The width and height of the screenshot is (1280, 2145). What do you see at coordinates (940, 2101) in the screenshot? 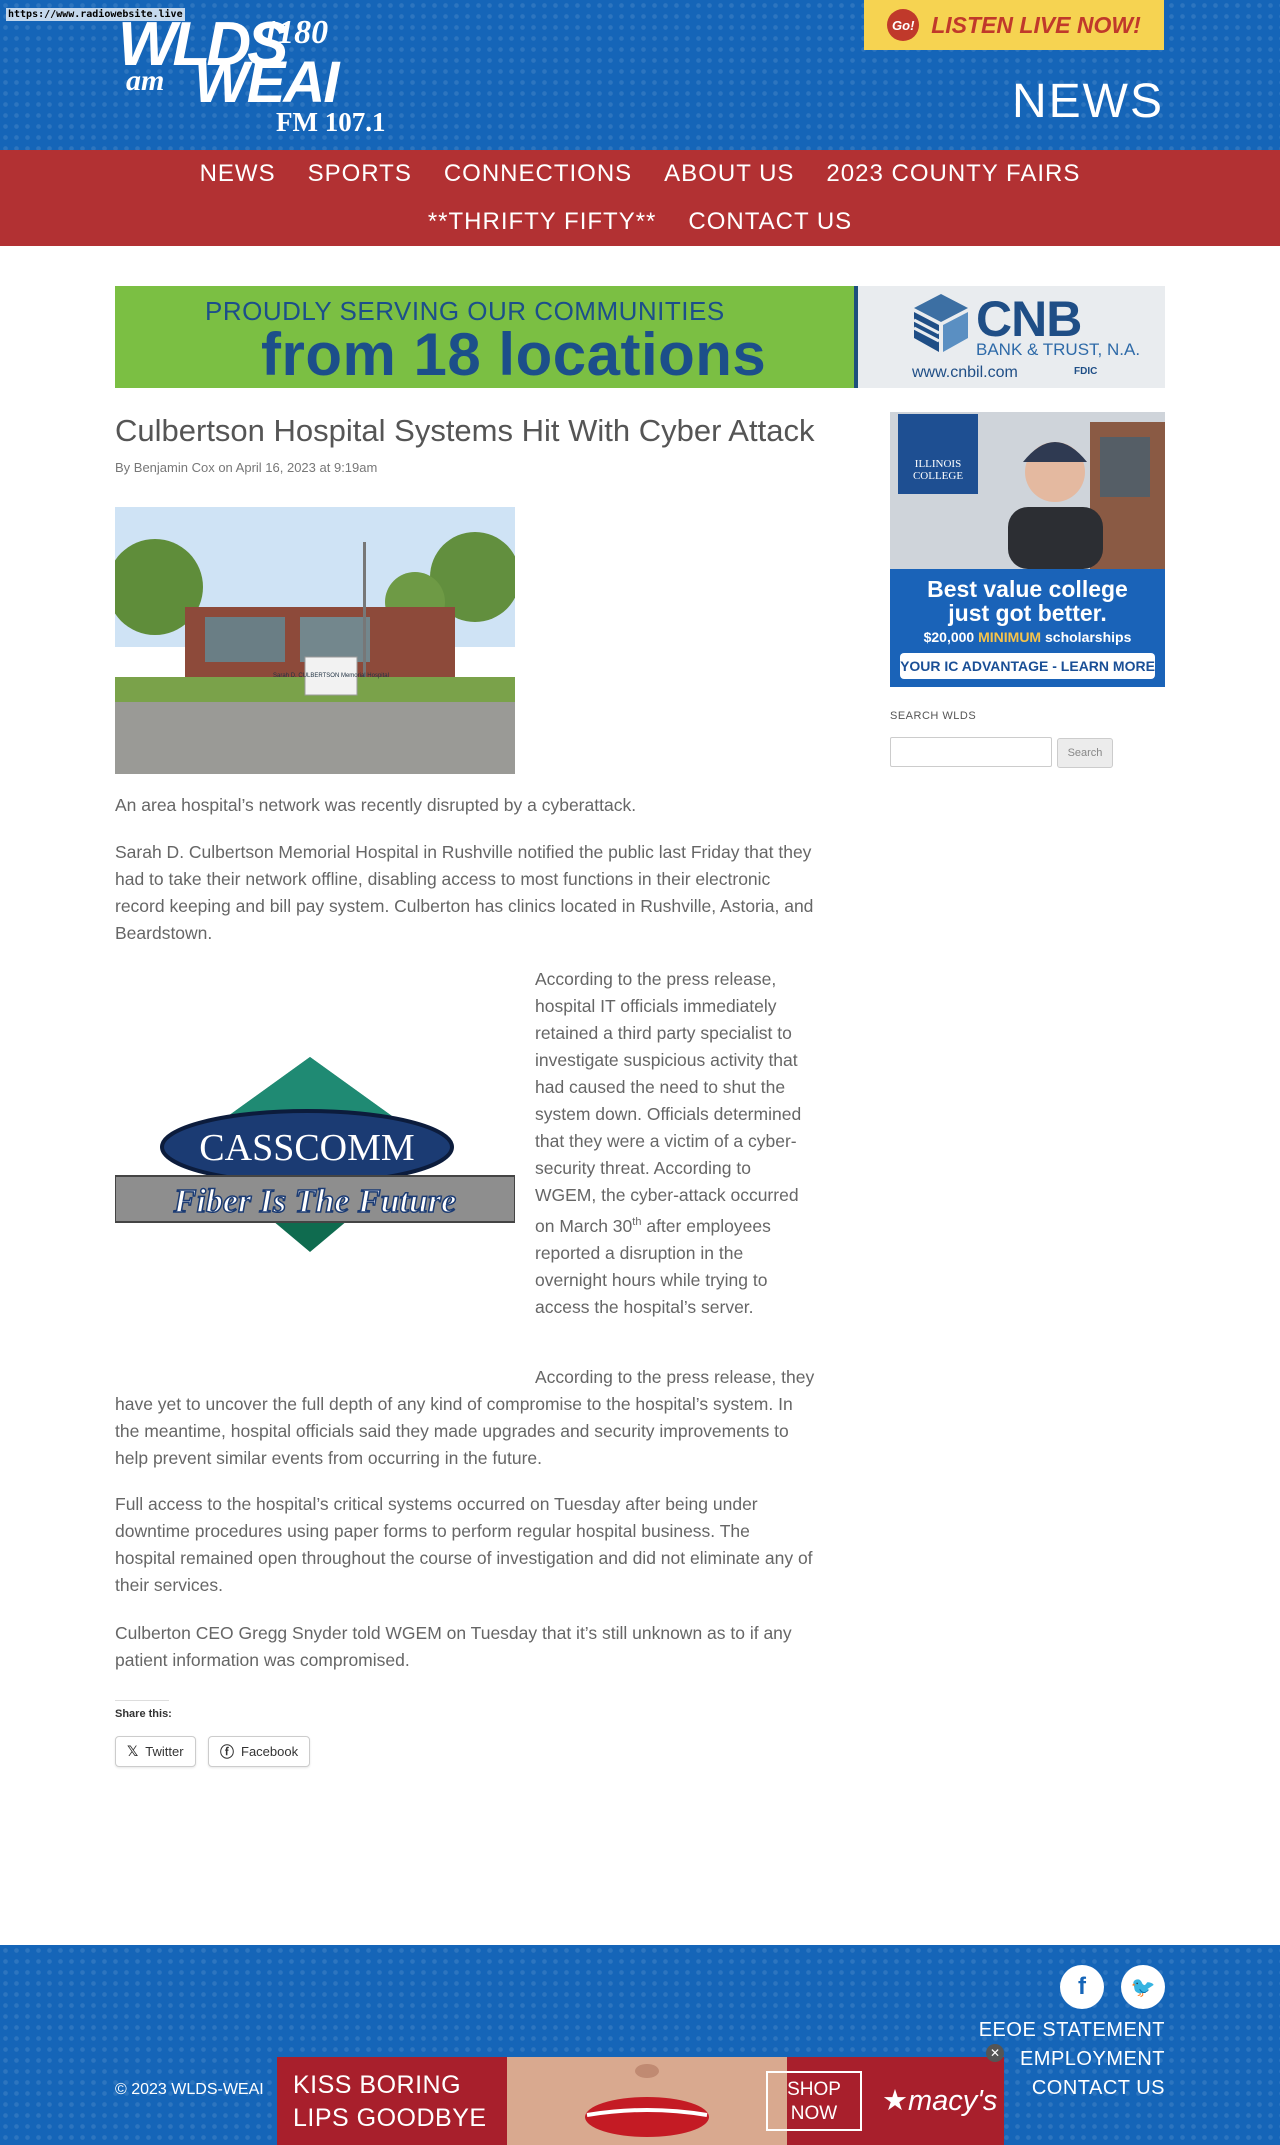
I see `macys-logo: ★macy's` at bounding box center [940, 2101].